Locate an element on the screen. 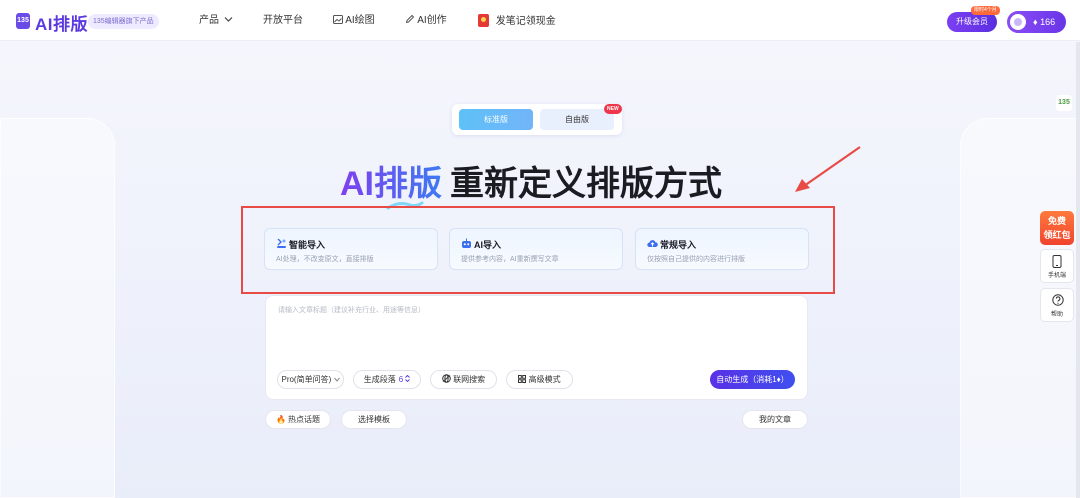 Image resolution: width=1080 pixels, height=498 pixels. card-description: 提供参考内容，AI重新撰写文章 is located at coordinates (510, 259).